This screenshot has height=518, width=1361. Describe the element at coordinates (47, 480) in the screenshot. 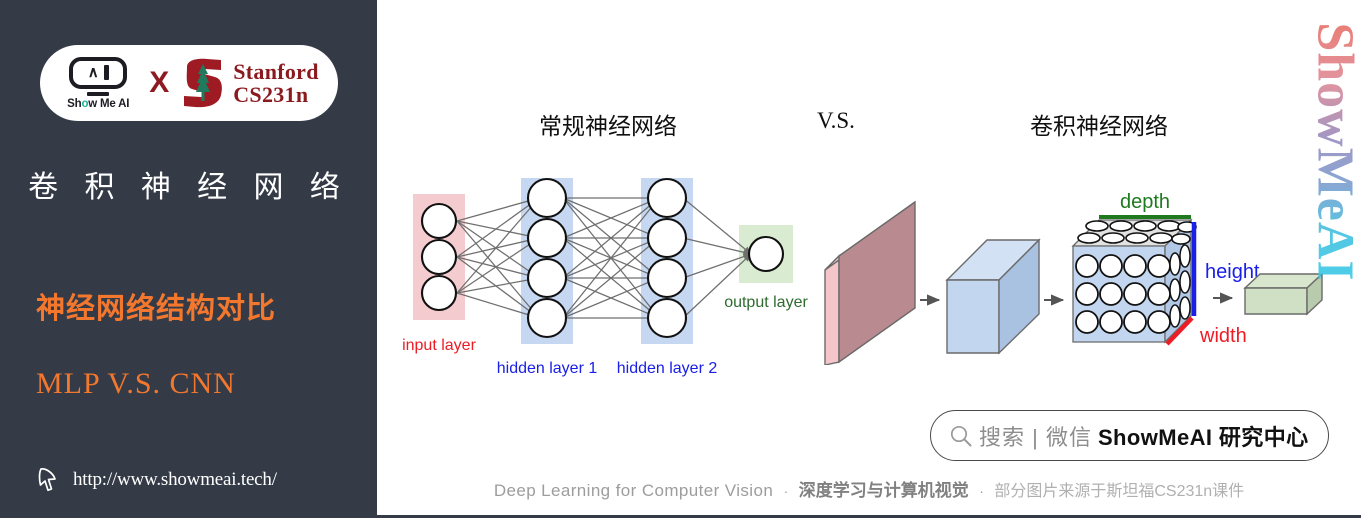

I see `cursor-icon` at that location.